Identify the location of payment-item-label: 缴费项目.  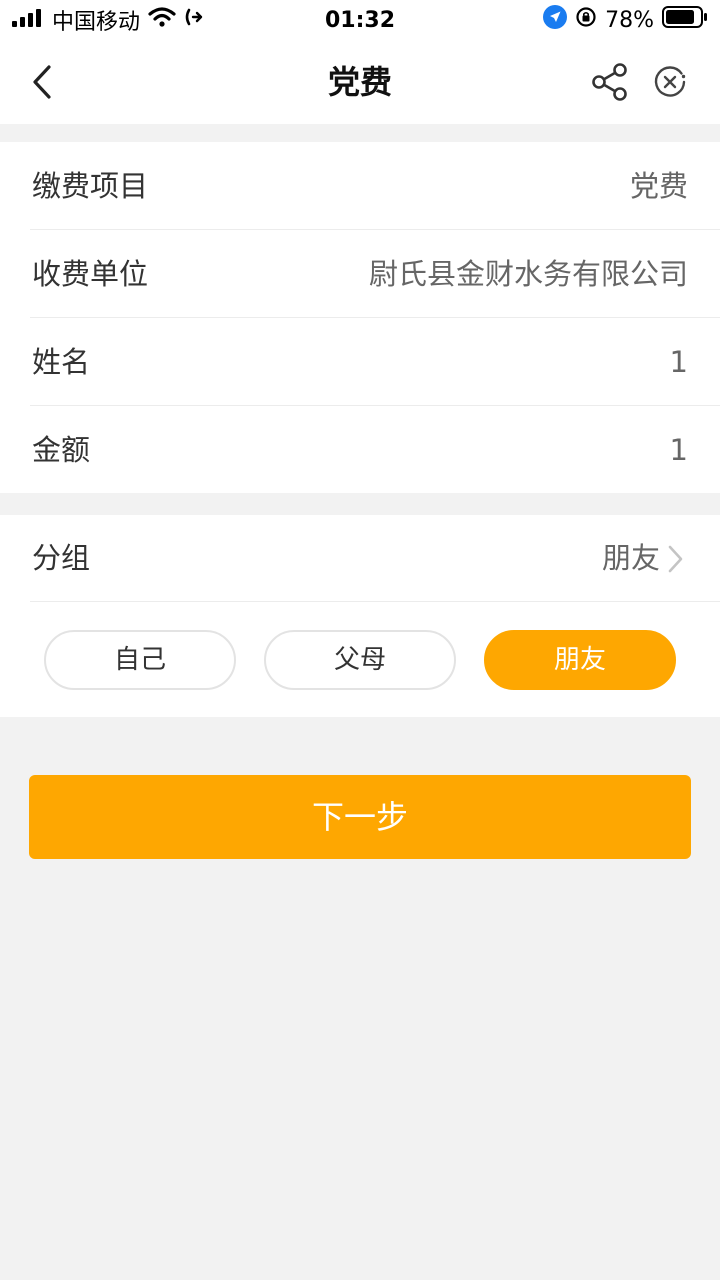
(90, 186).